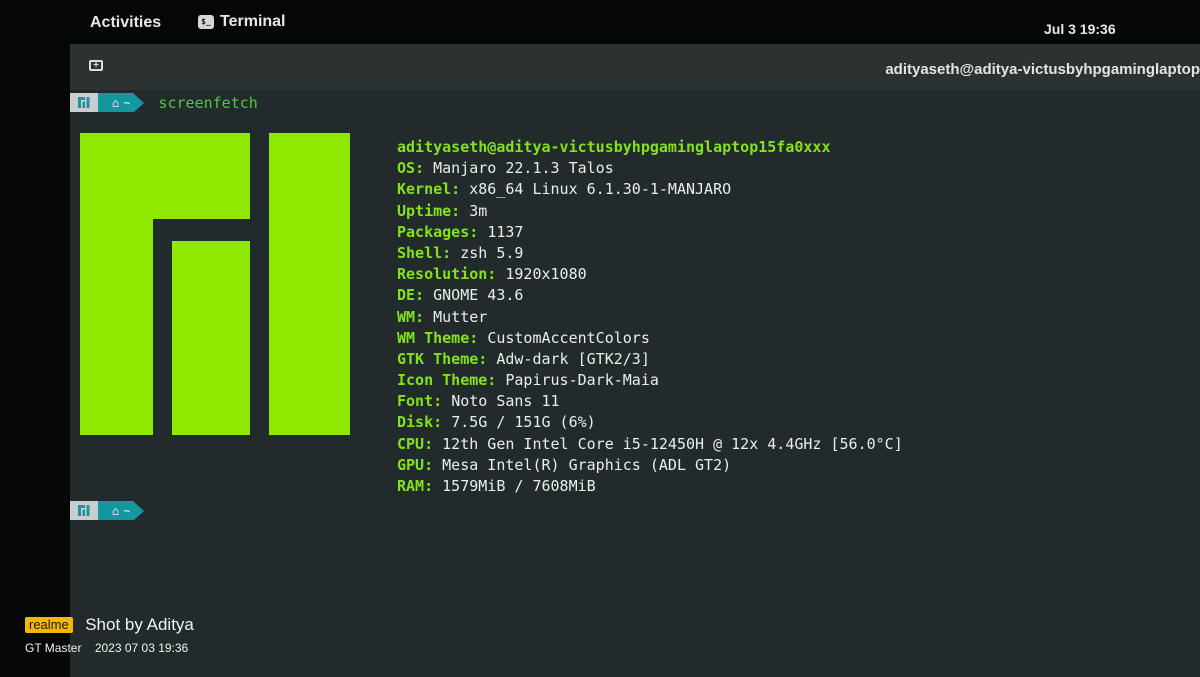 The width and height of the screenshot is (1200, 677). Describe the element at coordinates (573, 358) in the screenshot. I see `info-value: Adw-dark [GTK2/3]` at that location.